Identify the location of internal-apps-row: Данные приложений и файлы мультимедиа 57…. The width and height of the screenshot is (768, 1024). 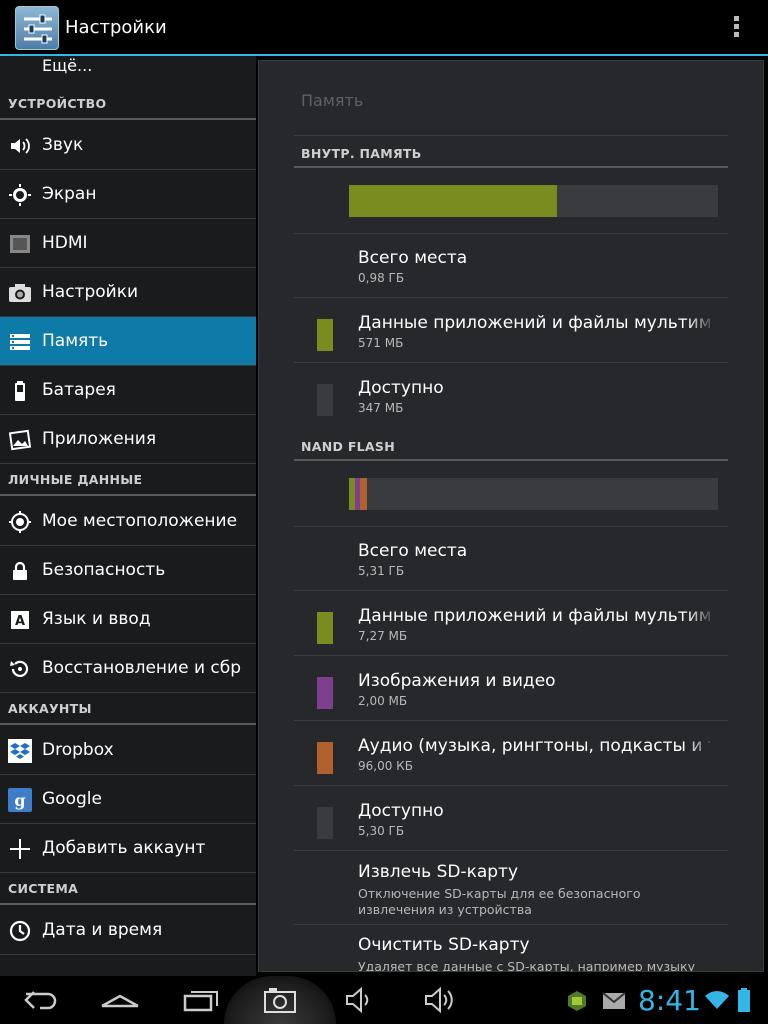
(511, 331).